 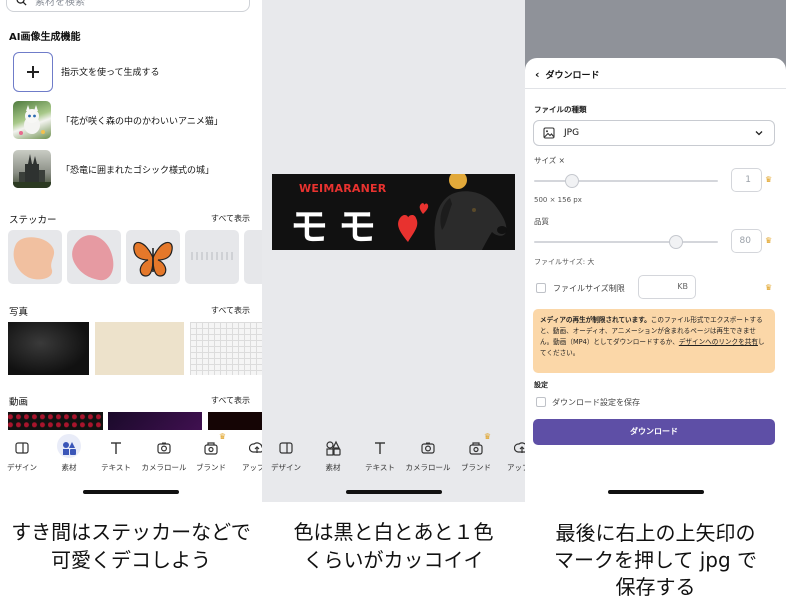 I want to click on settings-label: 設定, so click(x=541, y=385).